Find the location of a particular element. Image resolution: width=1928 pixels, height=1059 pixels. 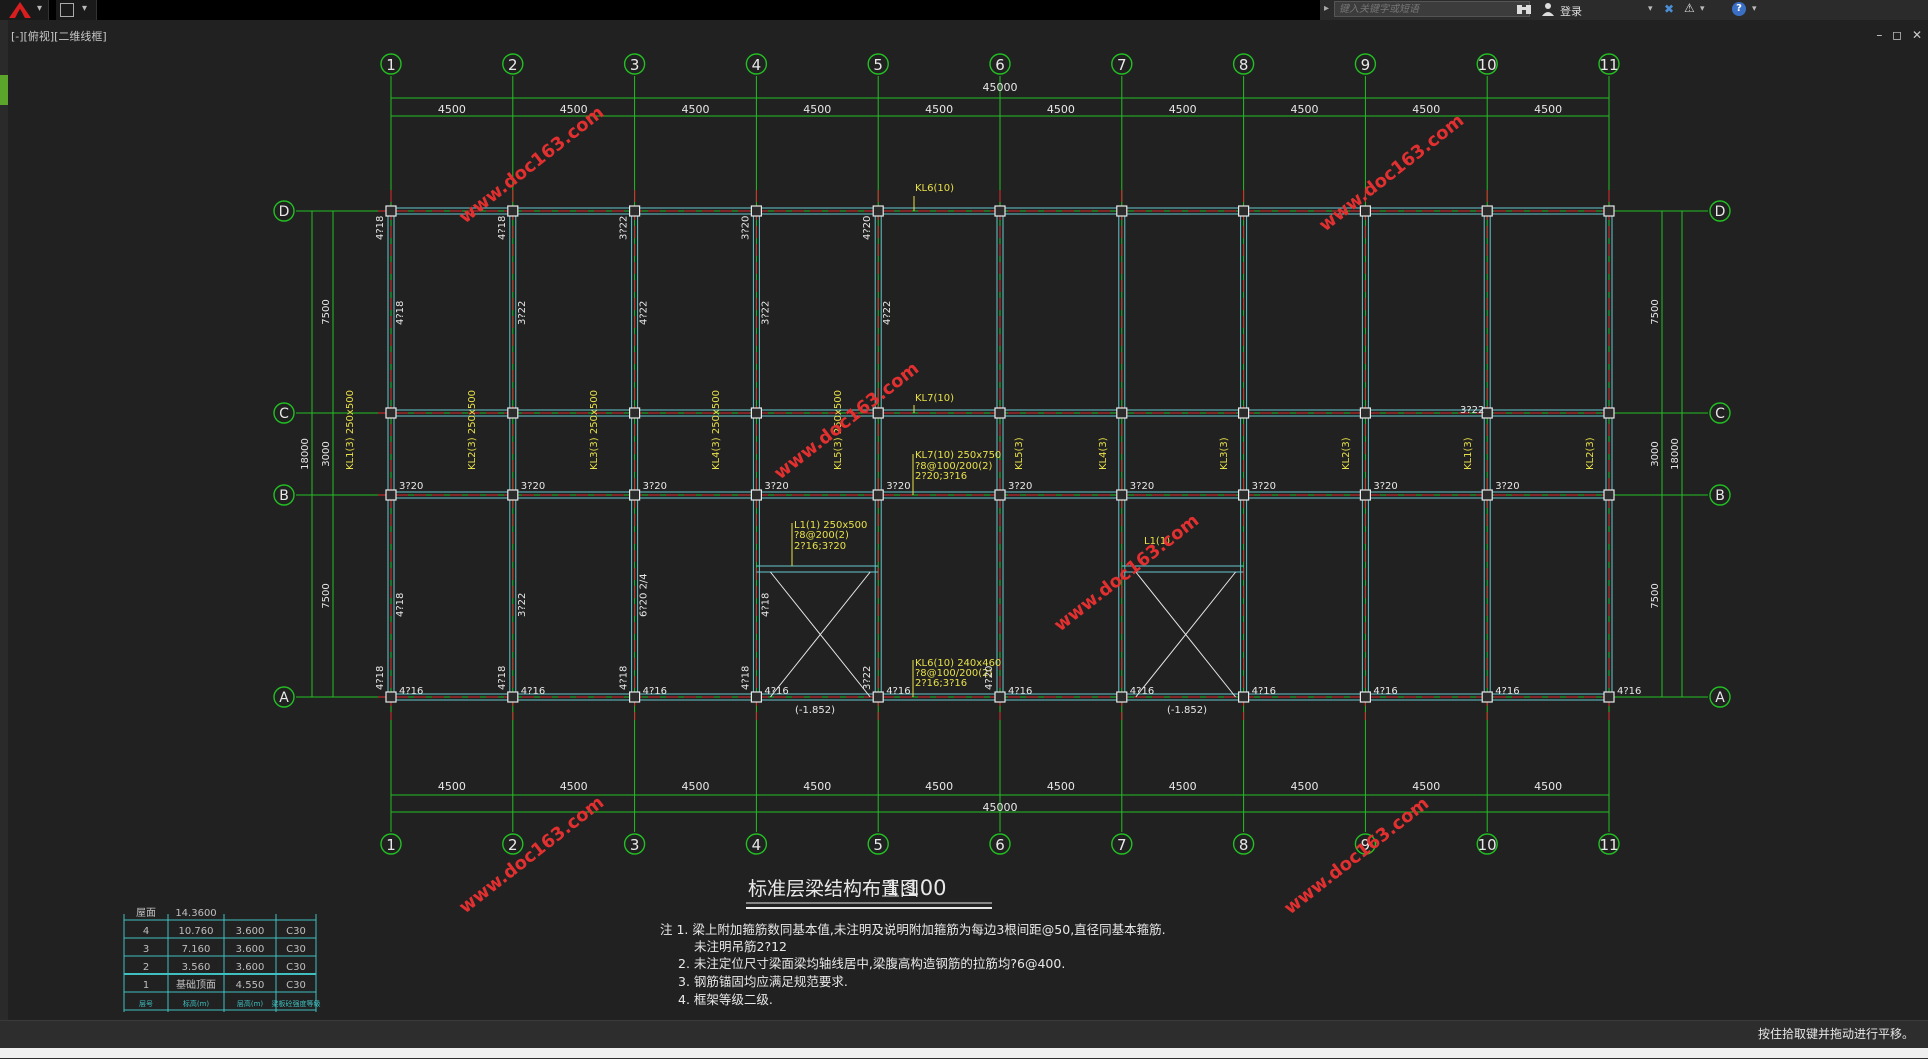

a360-icon: ⚠ is located at coordinates (1689, 8).